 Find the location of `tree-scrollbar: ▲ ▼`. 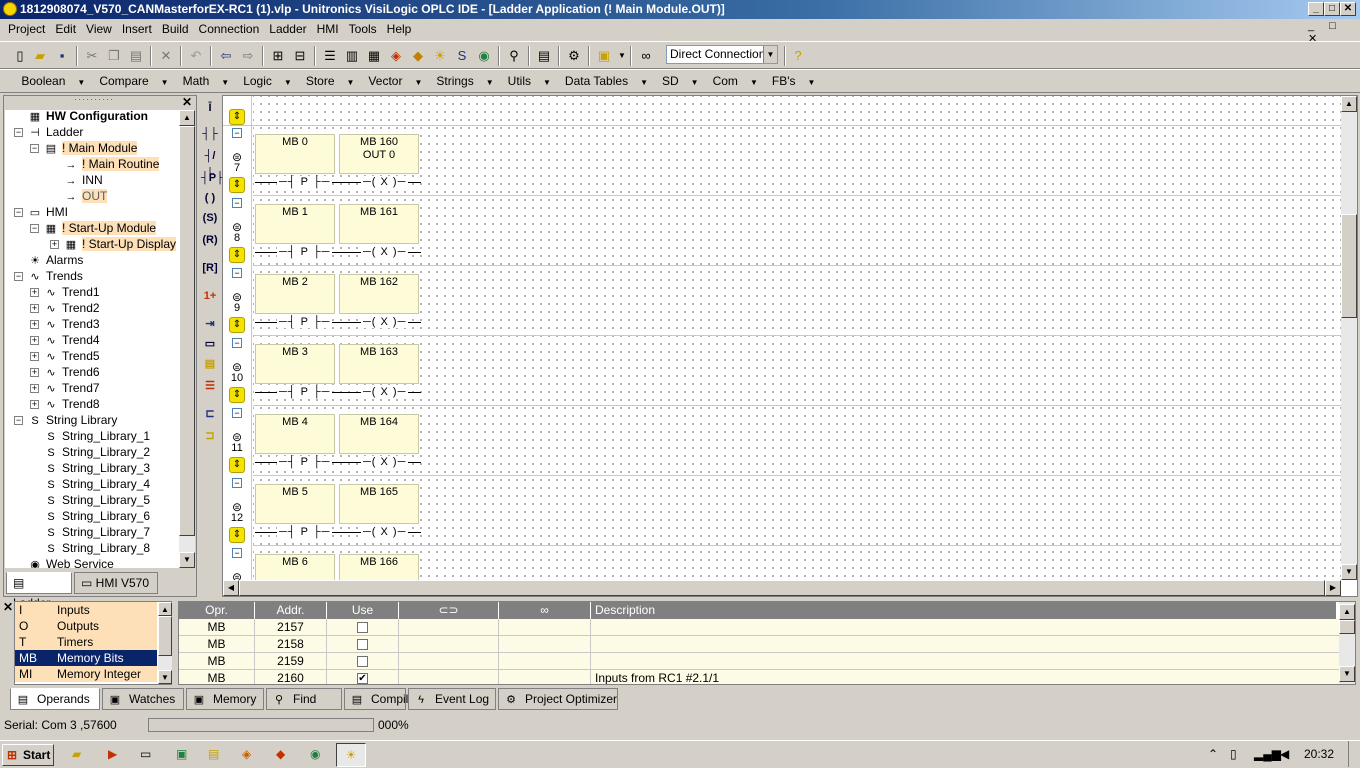

tree-scrollbar: ▲ ▼ is located at coordinates (187, 339).